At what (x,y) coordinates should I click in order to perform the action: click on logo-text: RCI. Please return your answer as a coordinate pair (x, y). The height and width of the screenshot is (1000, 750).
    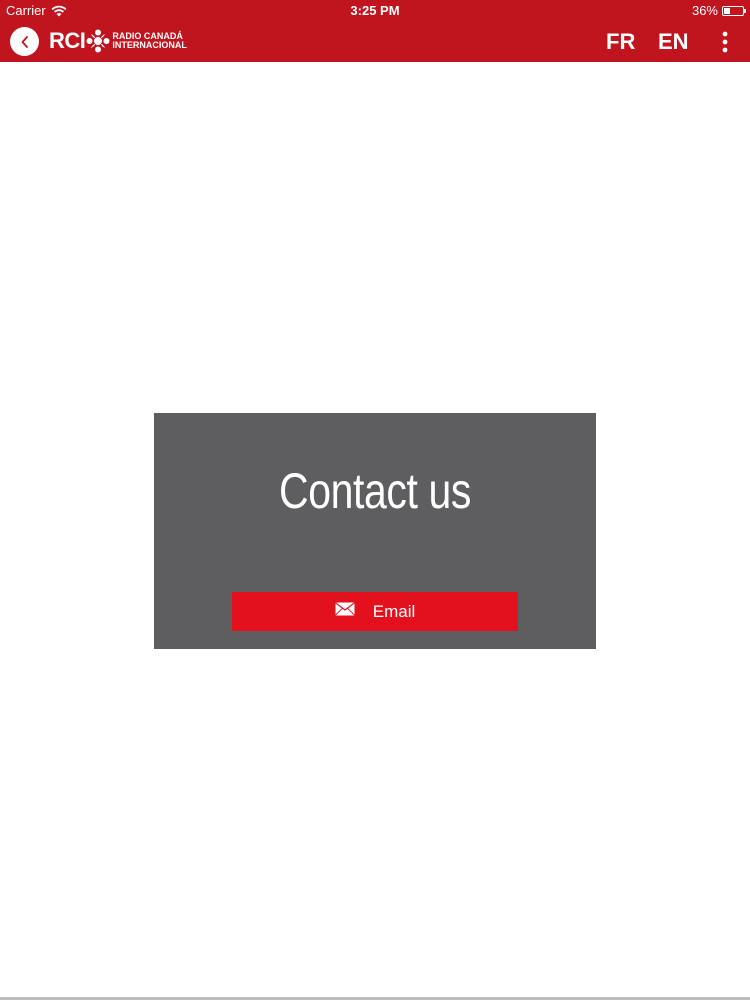
    Looking at the image, I should click on (67, 40).